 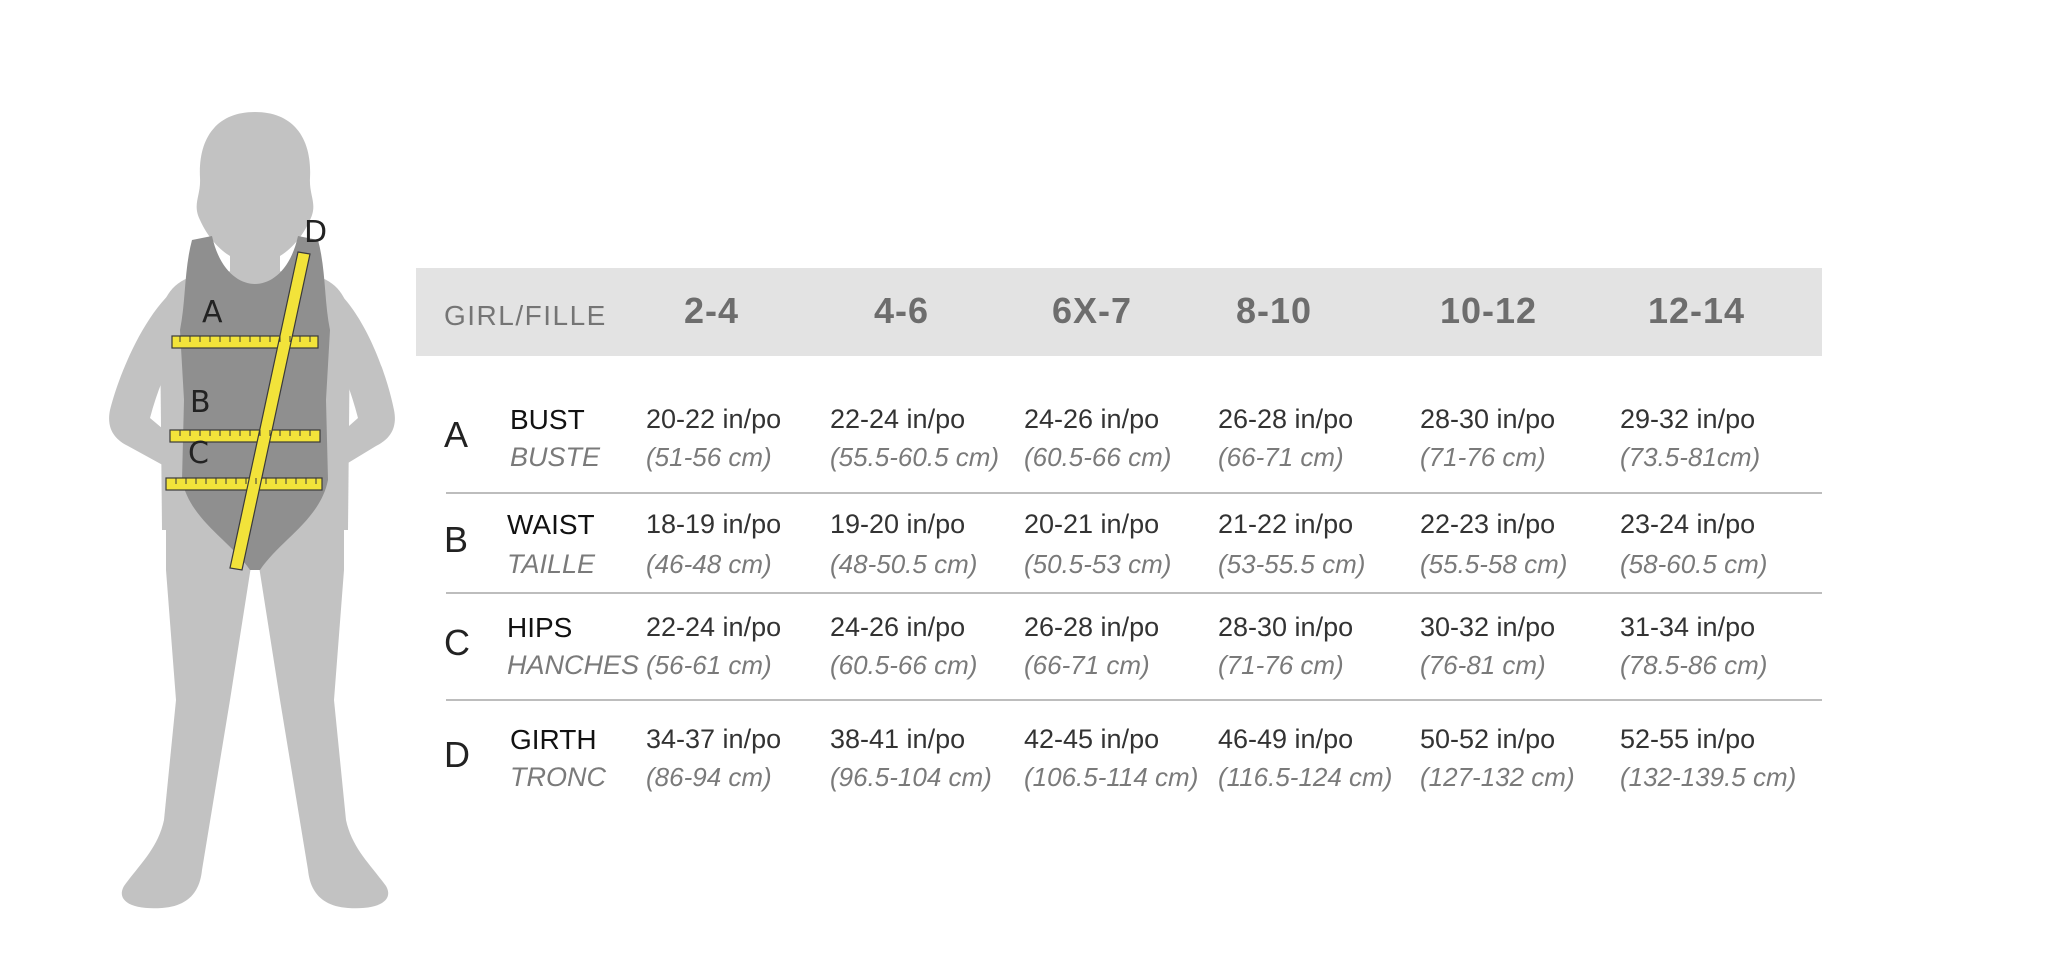 I want to click on row-name-fr: TRONC, so click(x=558, y=777).